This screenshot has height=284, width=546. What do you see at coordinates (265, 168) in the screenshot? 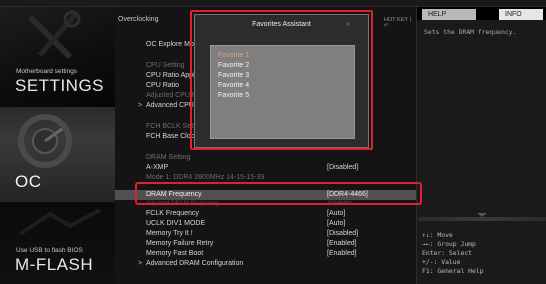
I see `setting-row: A-XMP [Disabled]` at bounding box center [265, 168].